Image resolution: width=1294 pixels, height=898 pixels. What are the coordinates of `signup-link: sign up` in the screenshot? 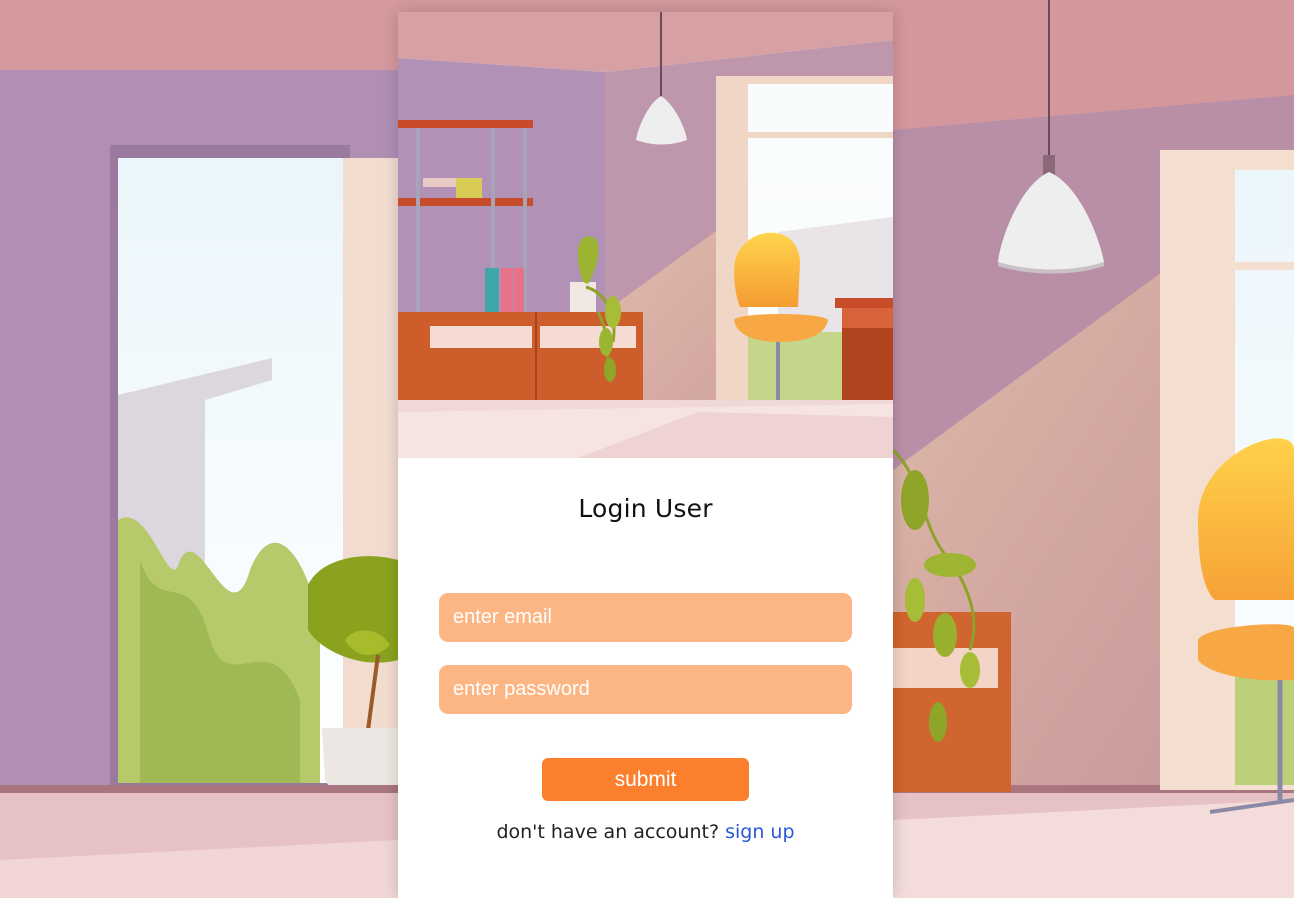 It's located at (759, 832).